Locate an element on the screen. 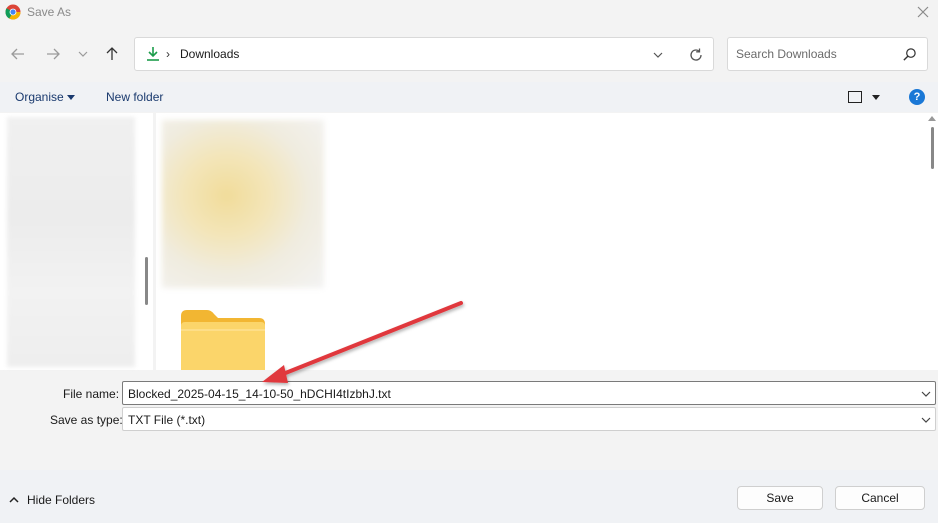  save-as-type-select: TXT File (*.txt) is located at coordinates (529, 419).